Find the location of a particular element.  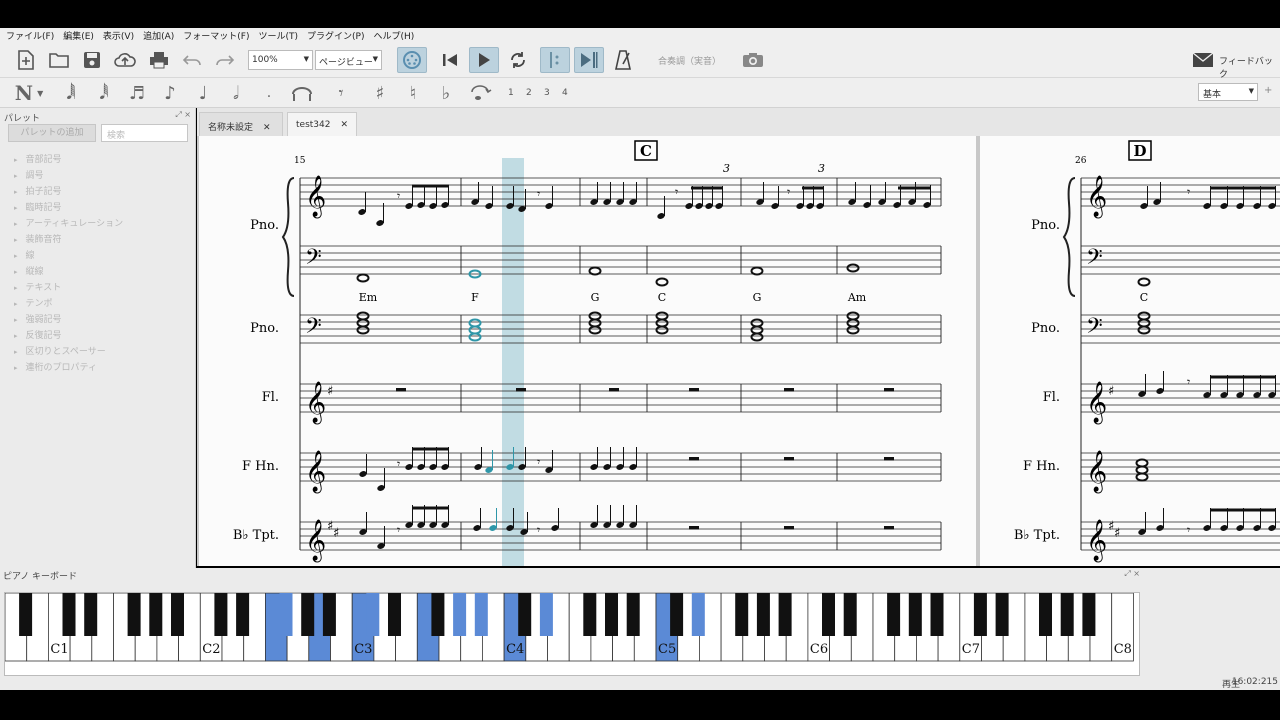

palette-search-input: 検索 is located at coordinates (144, 133).